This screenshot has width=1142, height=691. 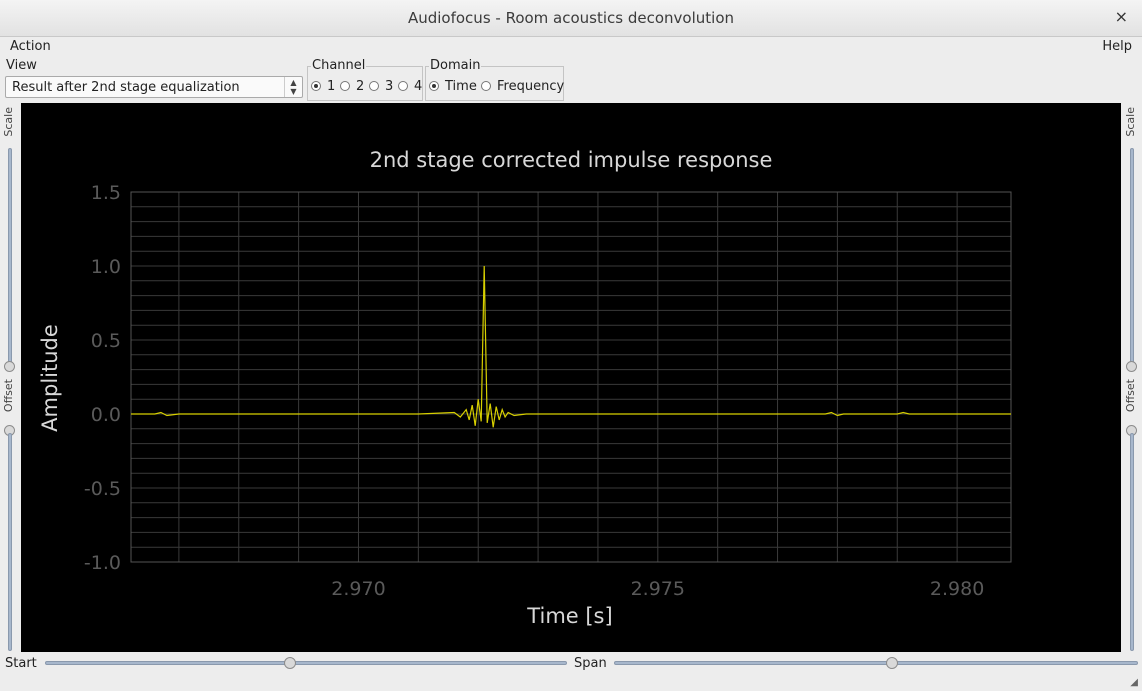 What do you see at coordinates (126, 87) in the screenshot?
I see `view-select-value: Result after 2nd stage equalization` at bounding box center [126, 87].